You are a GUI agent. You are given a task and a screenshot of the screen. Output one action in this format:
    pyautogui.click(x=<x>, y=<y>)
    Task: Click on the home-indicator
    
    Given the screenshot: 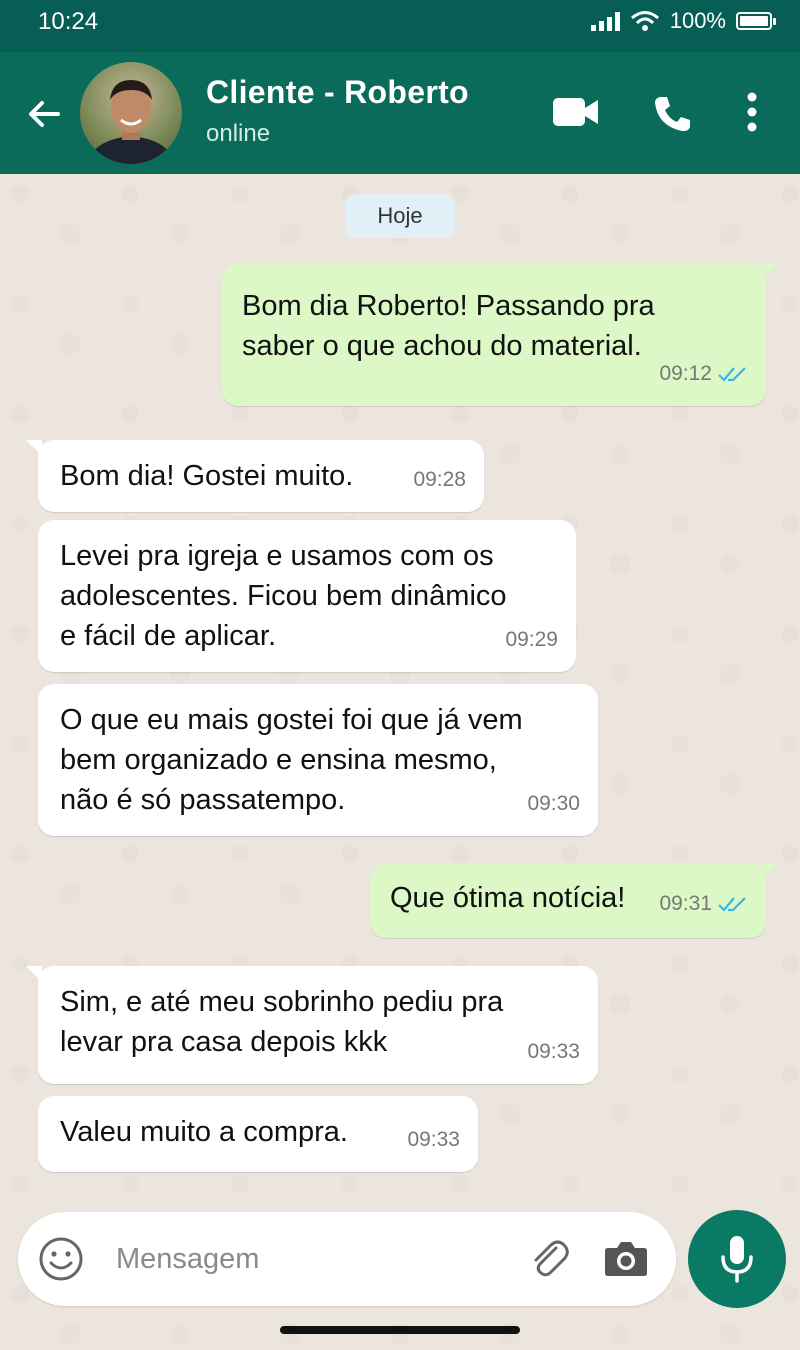 What is the action you would take?
    pyautogui.click(x=400, y=1330)
    